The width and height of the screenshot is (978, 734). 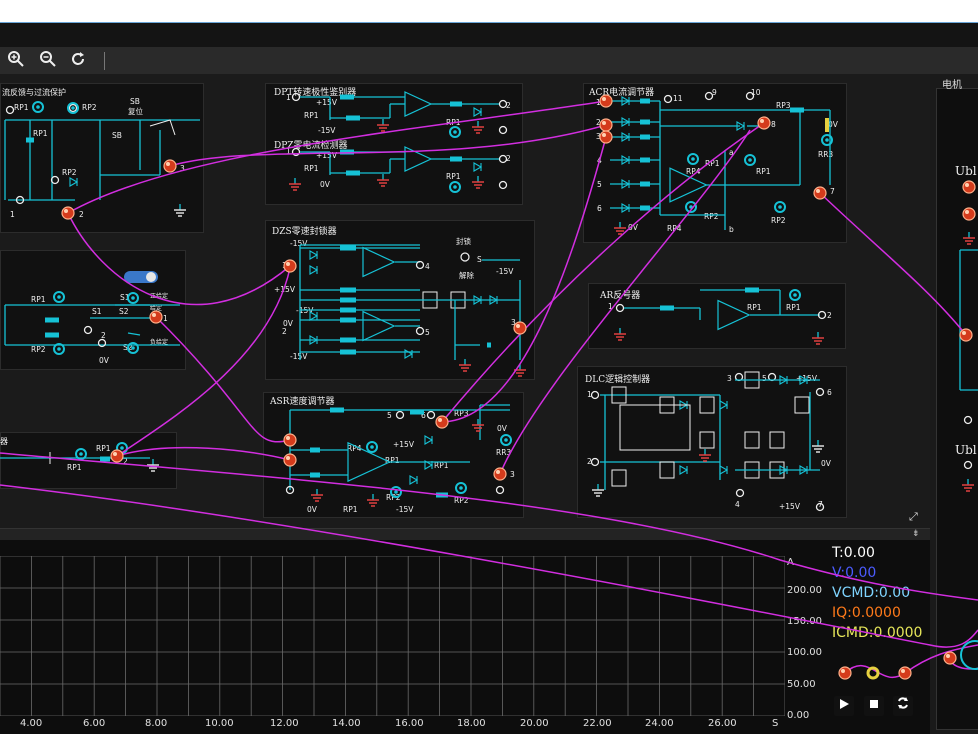 I want to click on switch-s-label: S, so click(x=479, y=259).